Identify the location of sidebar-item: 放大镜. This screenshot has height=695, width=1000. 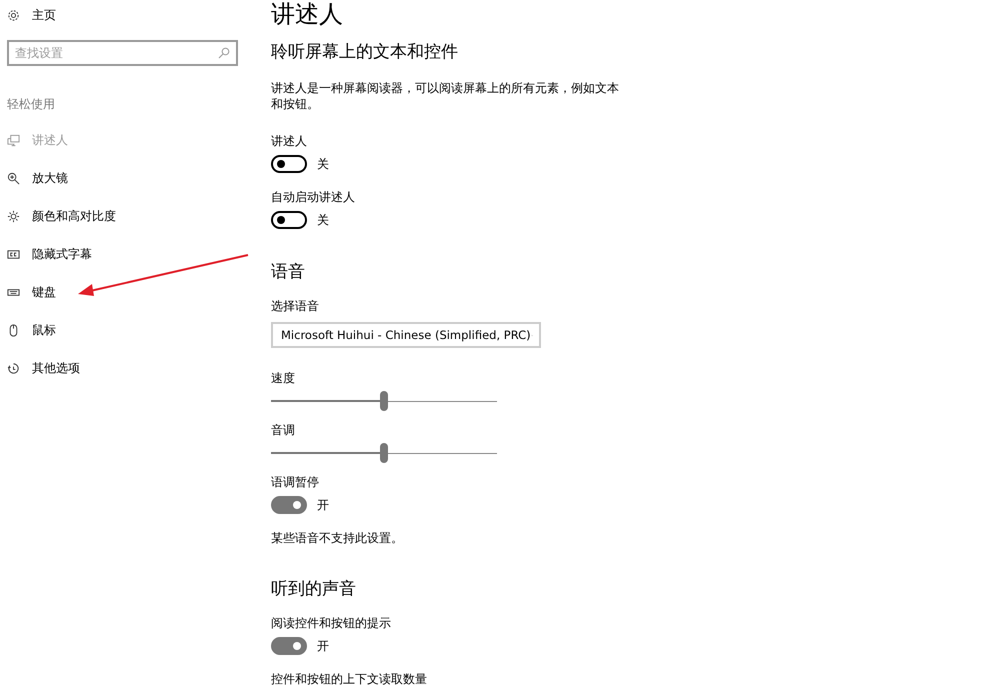
(37, 178).